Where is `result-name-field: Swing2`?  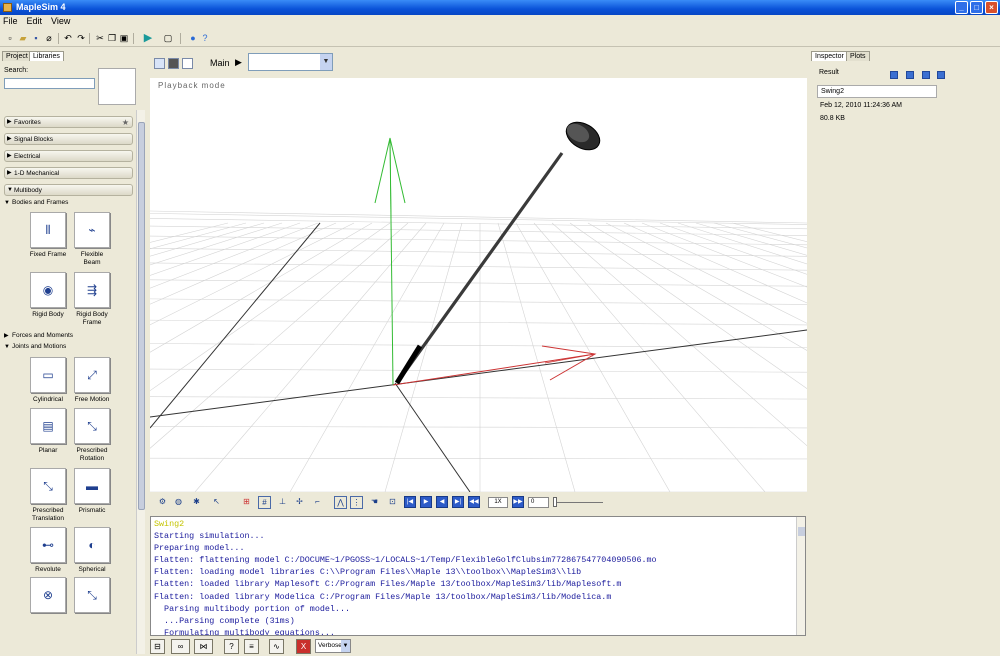
result-name-field: Swing2 is located at coordinates (877, 91).